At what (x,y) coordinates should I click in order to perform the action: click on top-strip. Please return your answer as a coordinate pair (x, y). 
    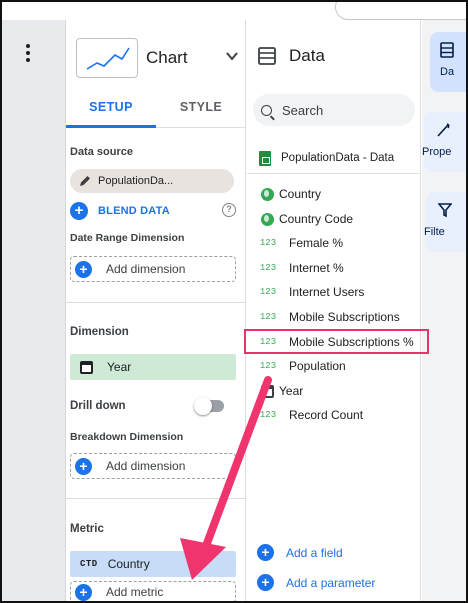
    Looking at the image, I should click on (235, 10).